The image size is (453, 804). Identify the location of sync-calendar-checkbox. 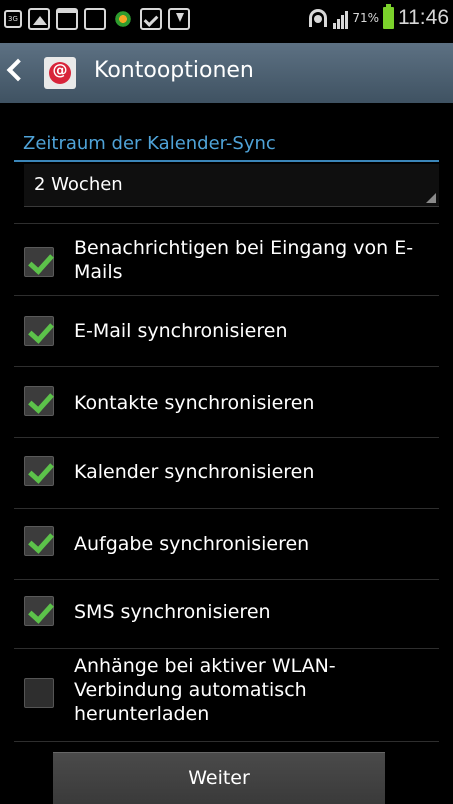
(39, 471).